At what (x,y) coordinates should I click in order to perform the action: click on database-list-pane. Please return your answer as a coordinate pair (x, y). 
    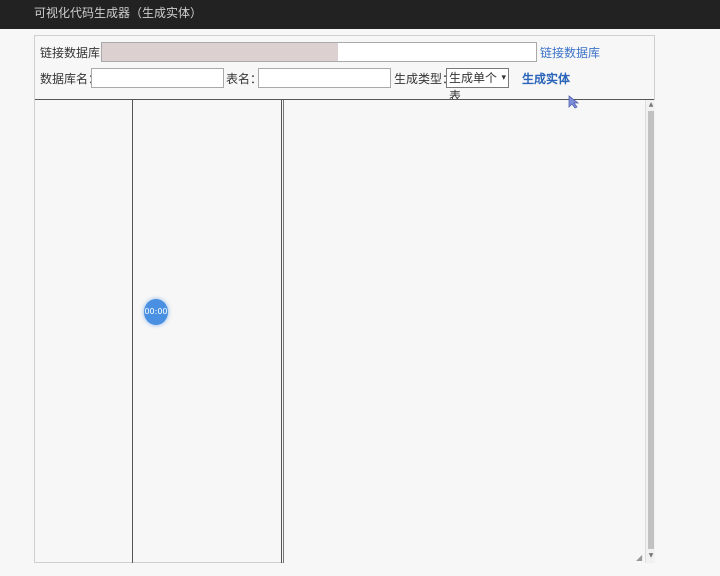
    Looking at the image, I should click on (84, 331).